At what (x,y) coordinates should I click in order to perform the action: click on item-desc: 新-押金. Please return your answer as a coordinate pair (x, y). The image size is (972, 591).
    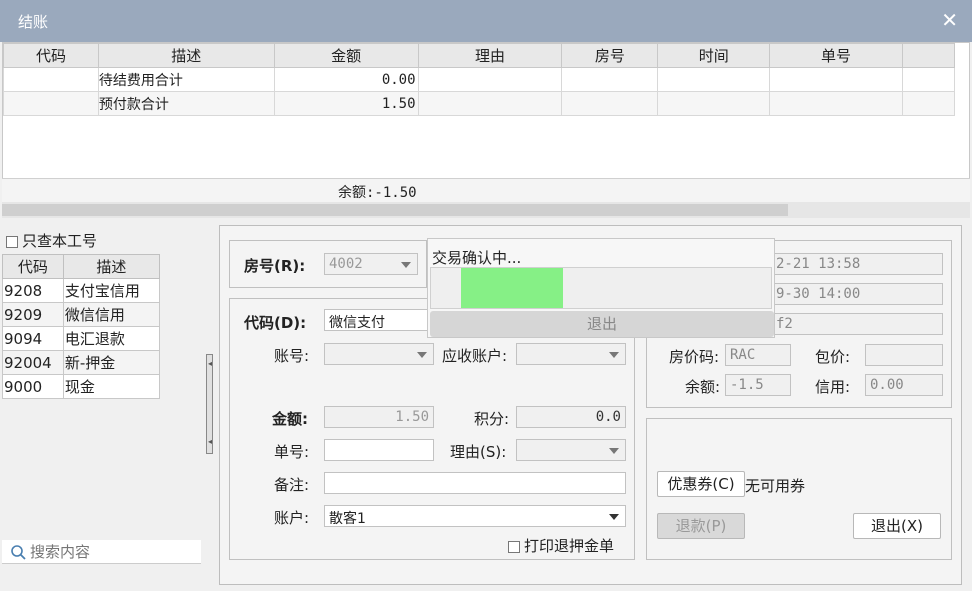
    Looking at the image, I should click on (111, 362).